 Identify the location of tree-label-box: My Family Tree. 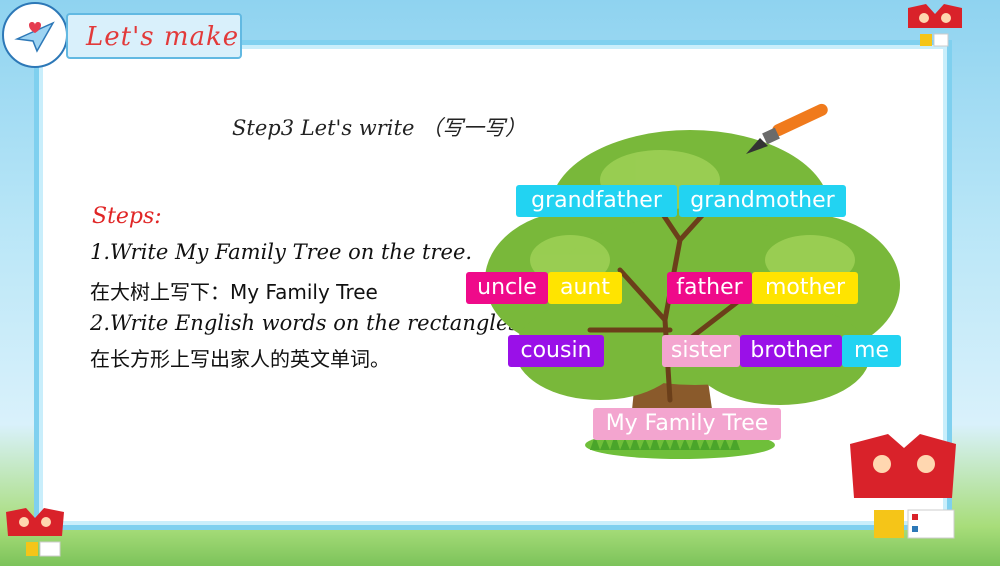
(687, 424).